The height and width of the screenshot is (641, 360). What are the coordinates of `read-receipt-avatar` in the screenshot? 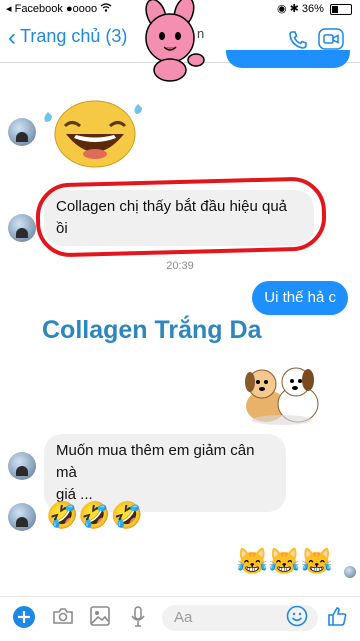 It's located at (350, 572).